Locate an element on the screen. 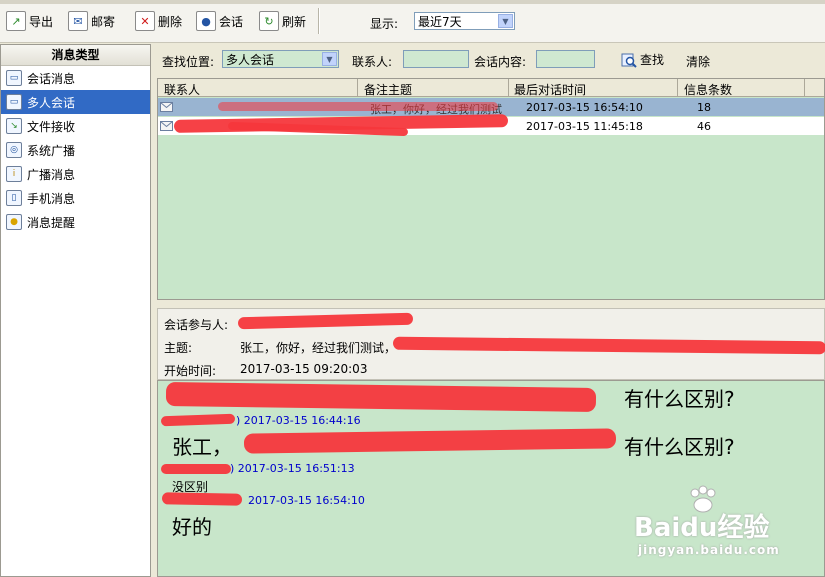 The width and height of the screenshot is (825, 577). message-meta: ) 2017-03-15 16:51:13 is located at coordinates (292, 468).